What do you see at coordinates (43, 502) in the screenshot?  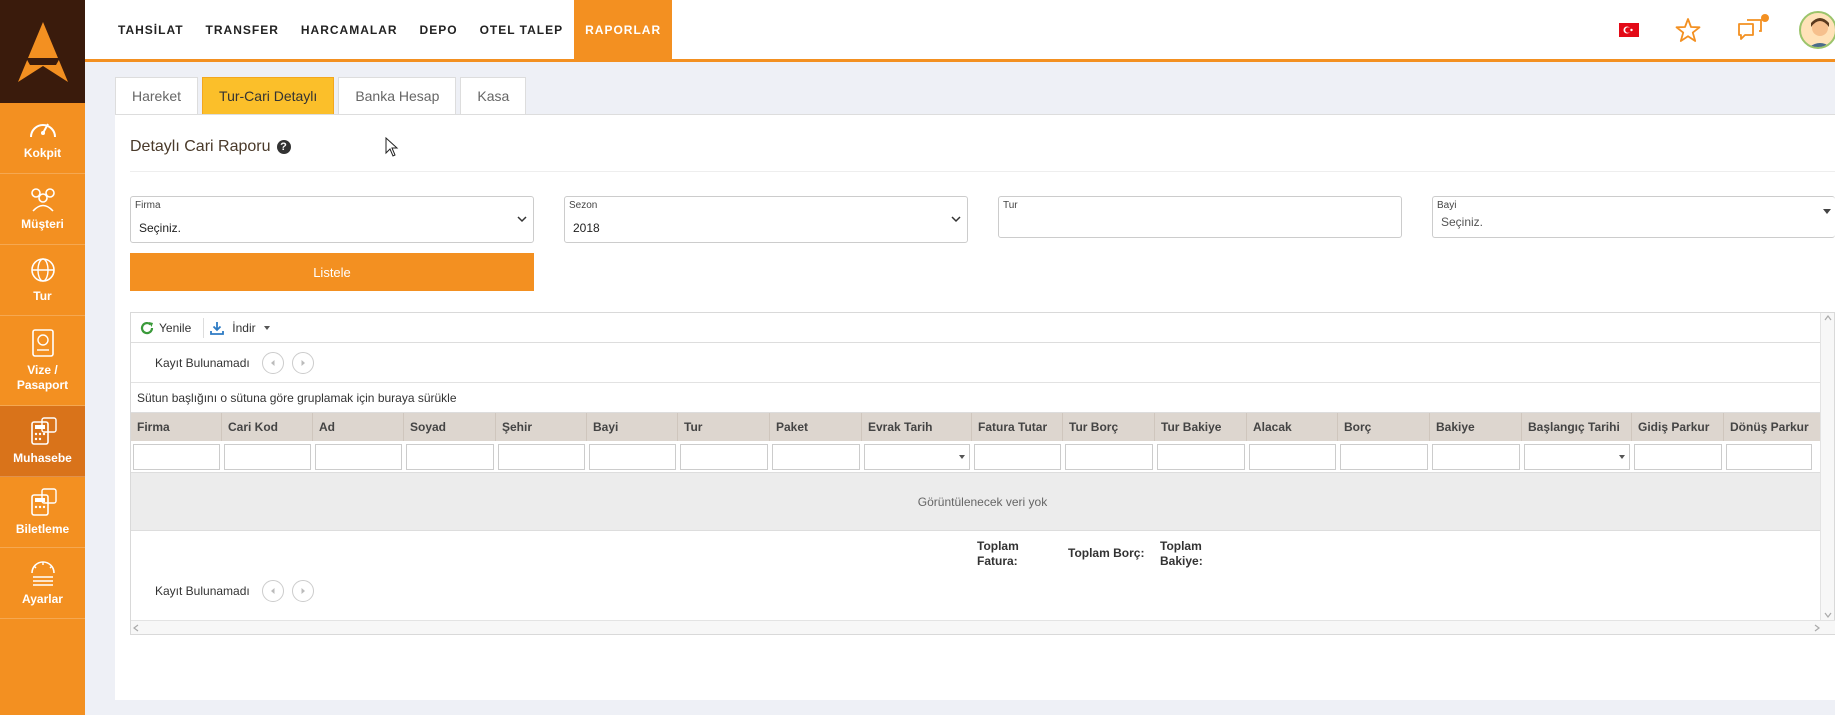 I see `ticket-icon` at bounding box center [43, 502].